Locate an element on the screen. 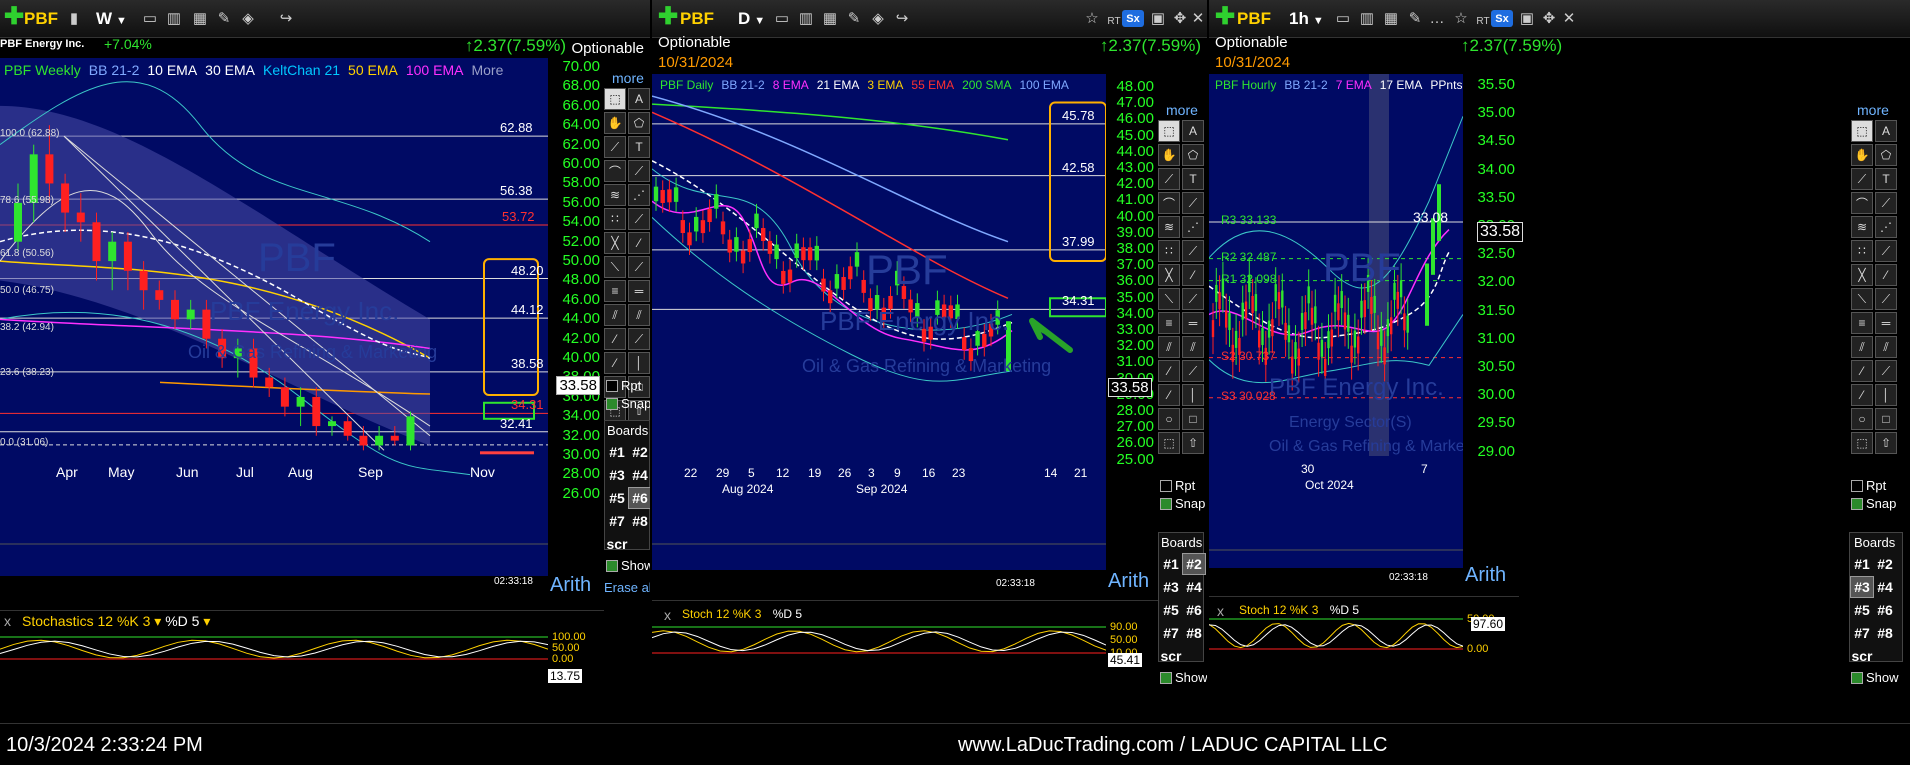  interval-select: D ▼ is located at coordinates (751, 19).